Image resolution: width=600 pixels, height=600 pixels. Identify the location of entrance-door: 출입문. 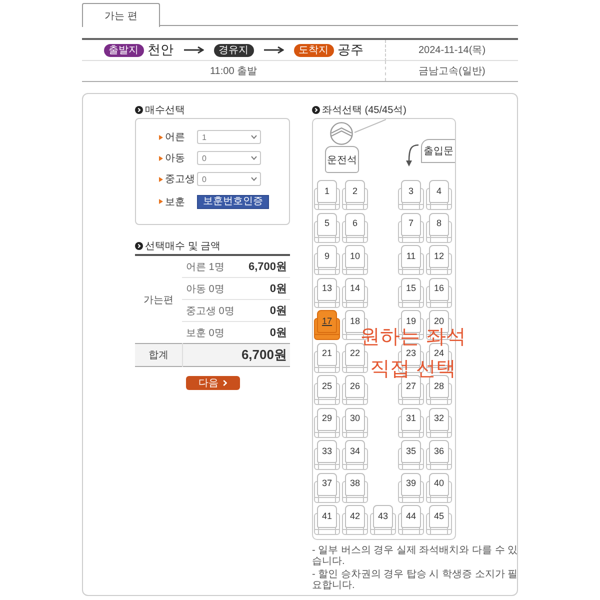
(438, 151).